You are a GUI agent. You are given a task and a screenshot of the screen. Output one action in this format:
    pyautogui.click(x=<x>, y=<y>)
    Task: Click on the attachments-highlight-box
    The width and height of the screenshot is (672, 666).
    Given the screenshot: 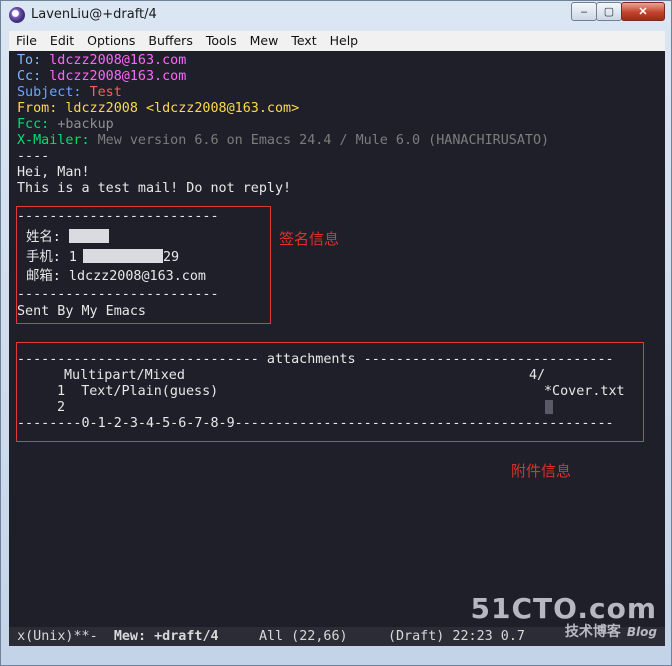 What is the action you would take?
    pyautogui.click(x=330, y=392)
    